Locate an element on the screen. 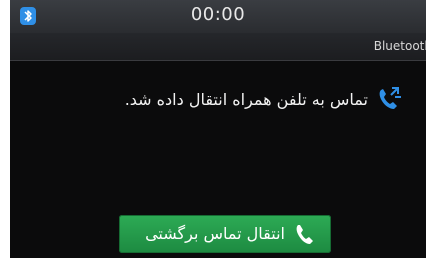 Image resolution: width=426 pixels, height=258 pixels. message-text: تماس به تلفن همراه انتقال داده شد. is located at coordinates (246, 99).